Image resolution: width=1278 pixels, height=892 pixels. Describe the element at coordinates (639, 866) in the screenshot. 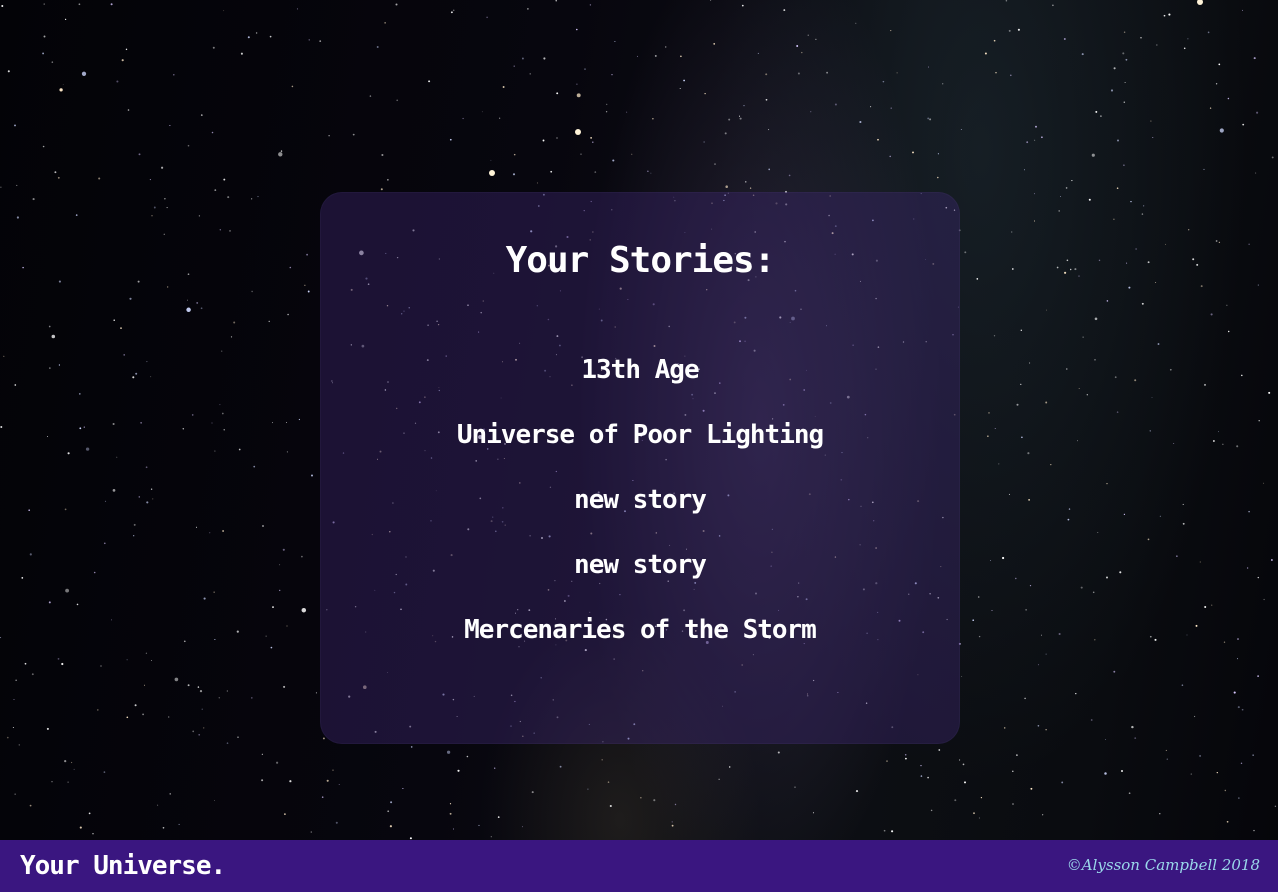

I see `footer-bar: Your Universe. ©Alysson Campbell 2018` at that location.